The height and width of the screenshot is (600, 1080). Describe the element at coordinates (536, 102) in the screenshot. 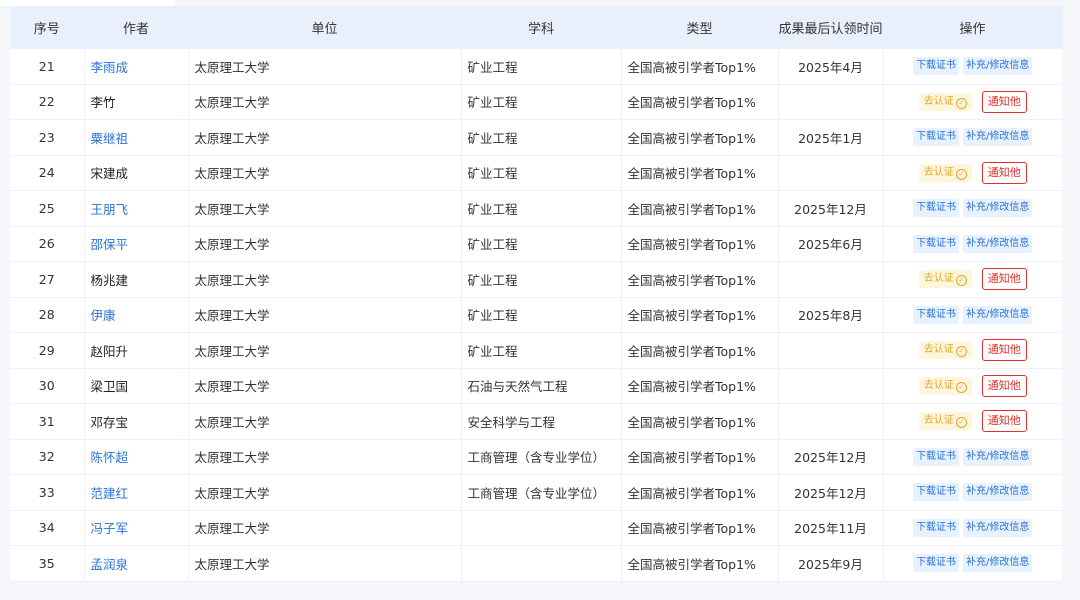

I see `table-row: 22 李竹 太原理工大学 矿业工程 全国高被引学者Top1% 去认证 ✓ 通知他` at that location.